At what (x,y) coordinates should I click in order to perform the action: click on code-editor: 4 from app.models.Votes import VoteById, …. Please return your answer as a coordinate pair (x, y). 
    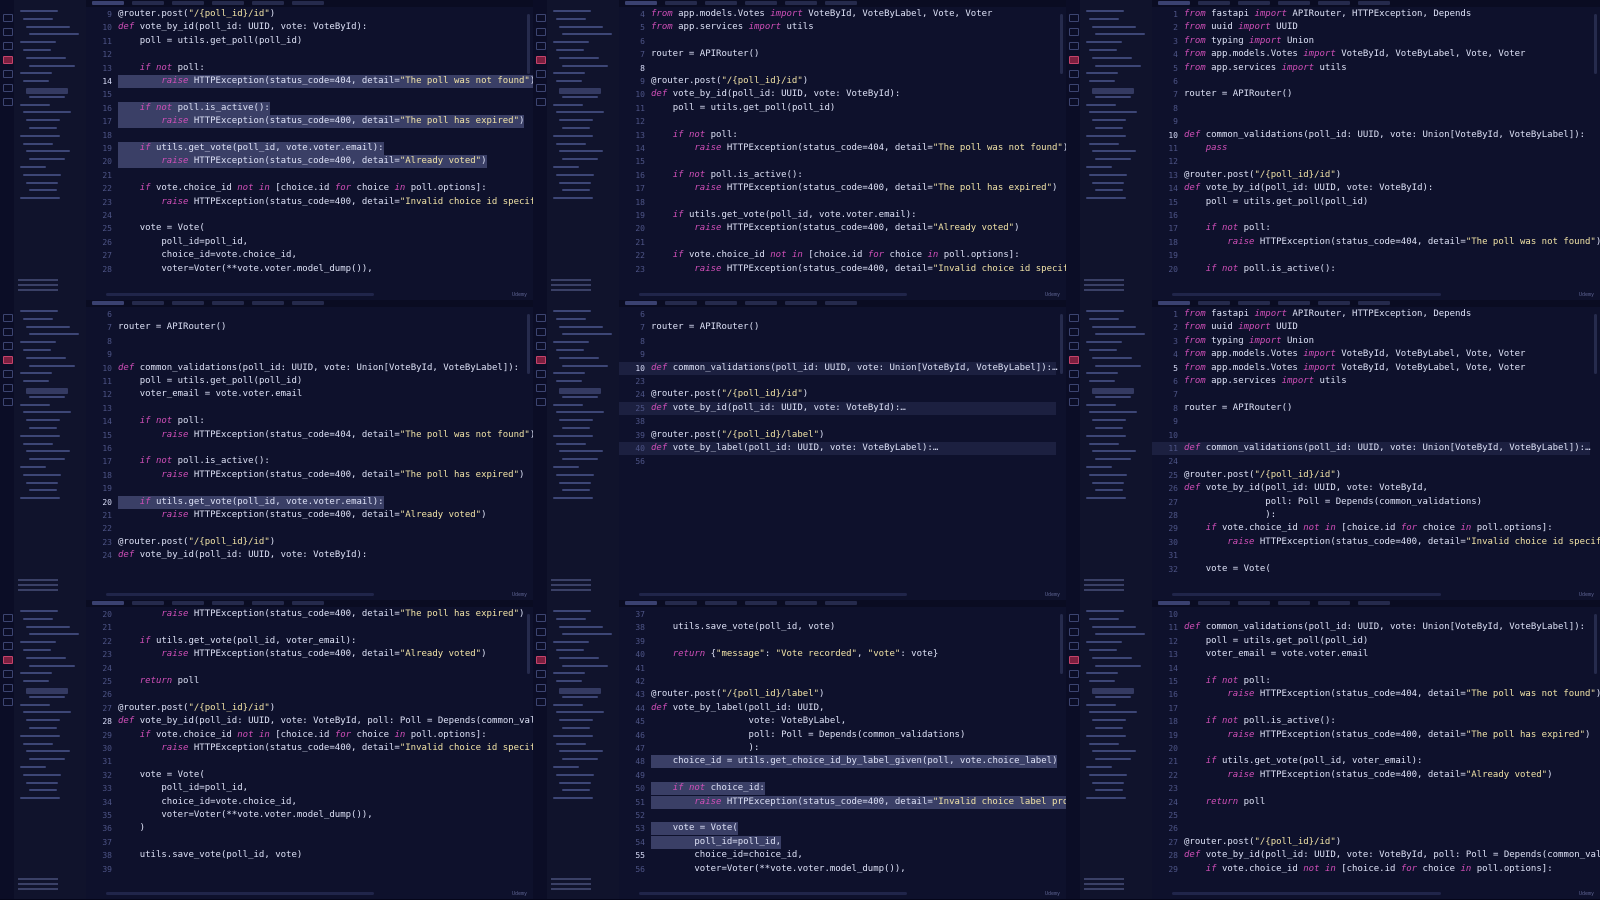
    Looking at the image, I should click on (842, 150).